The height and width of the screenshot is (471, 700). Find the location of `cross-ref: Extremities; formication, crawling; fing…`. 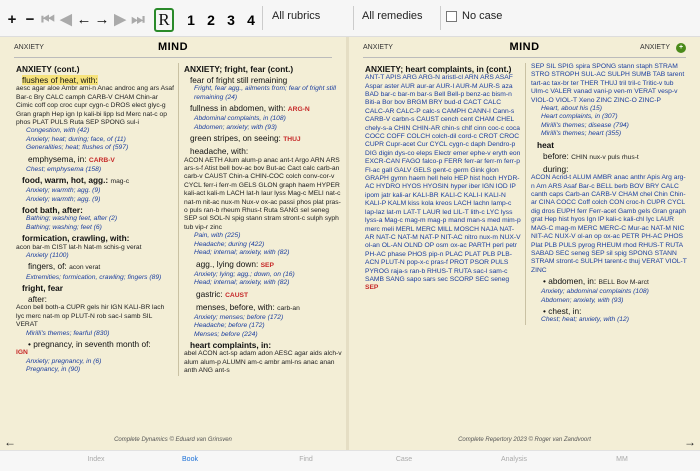

cross-ref: Extremities; formication, crawling; fing… is located at coordinates (95, 278).